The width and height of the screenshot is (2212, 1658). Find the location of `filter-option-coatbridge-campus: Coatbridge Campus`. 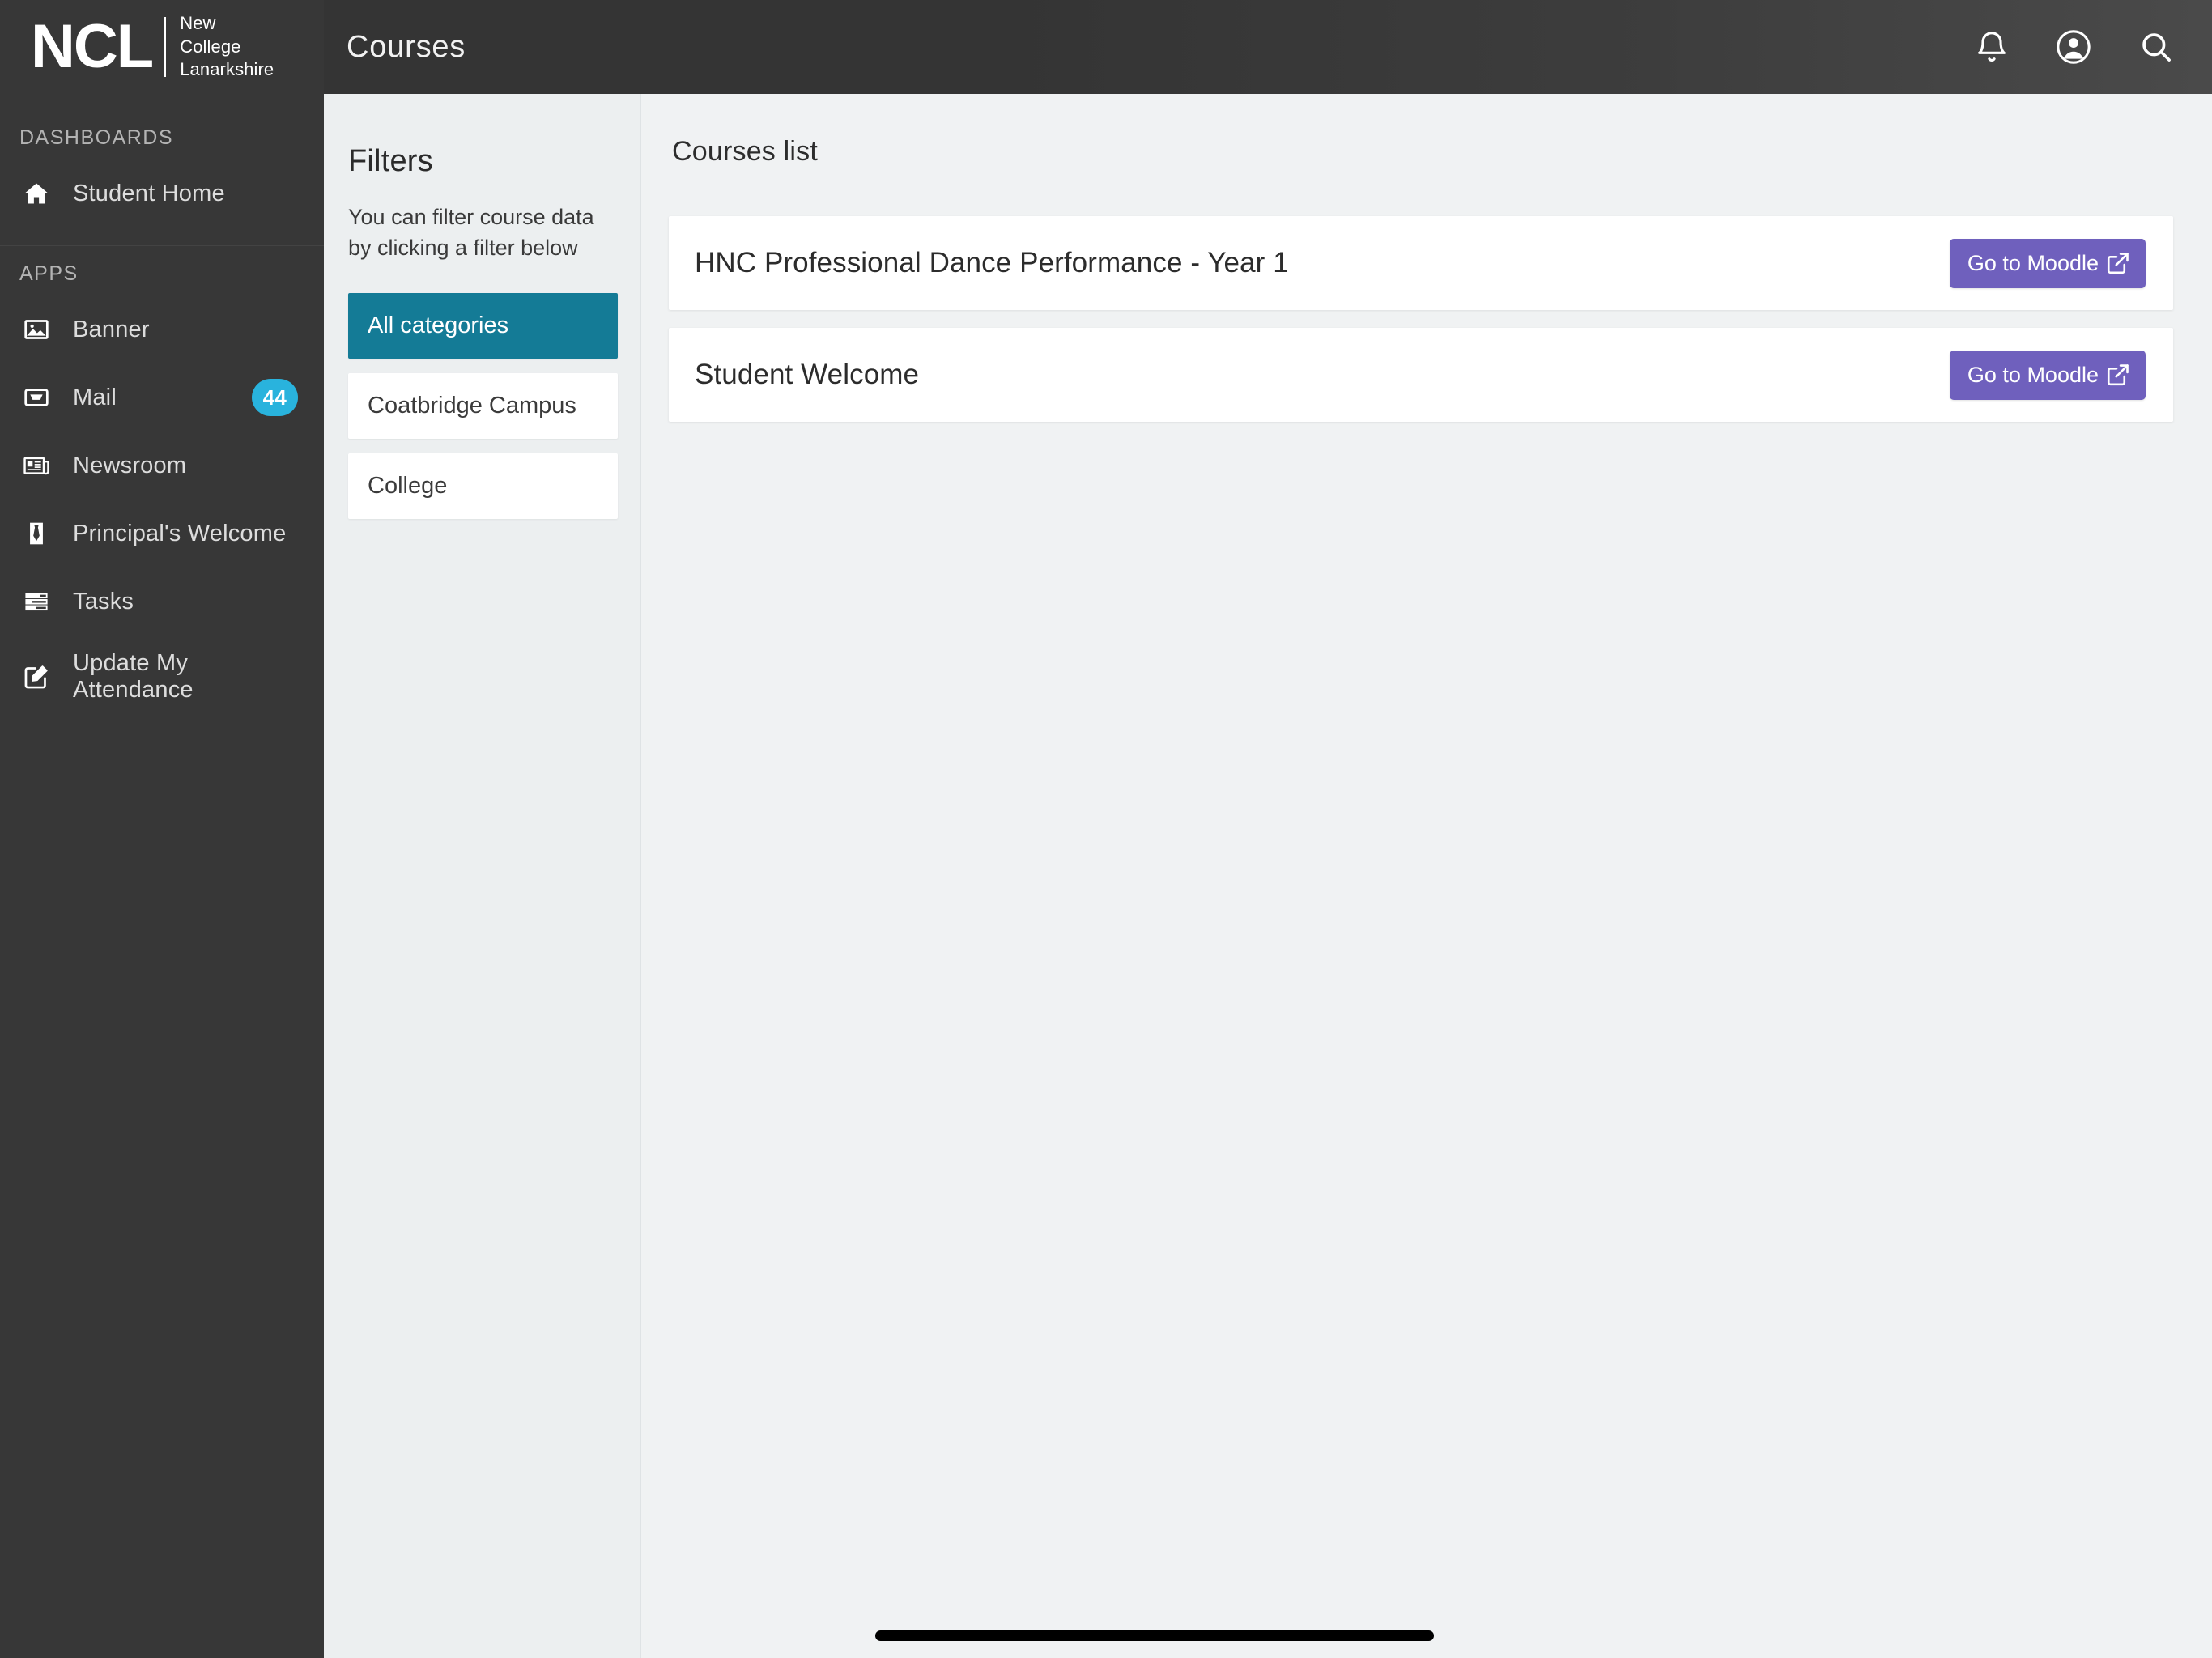

filter-option-coatbridge-campus: Coatbridge Campus is located at coordinates (483, 405).